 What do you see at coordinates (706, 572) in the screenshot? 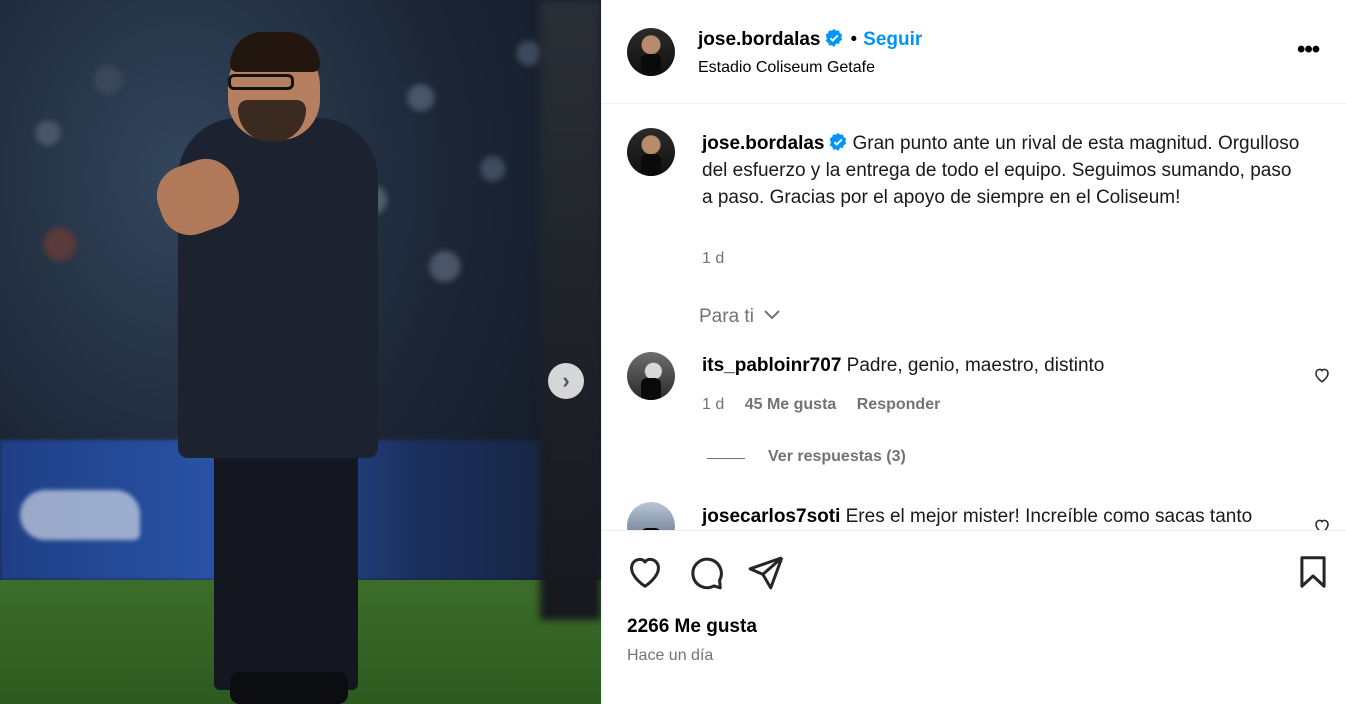
I see `comment-icon` at bounding box center [706, 572].